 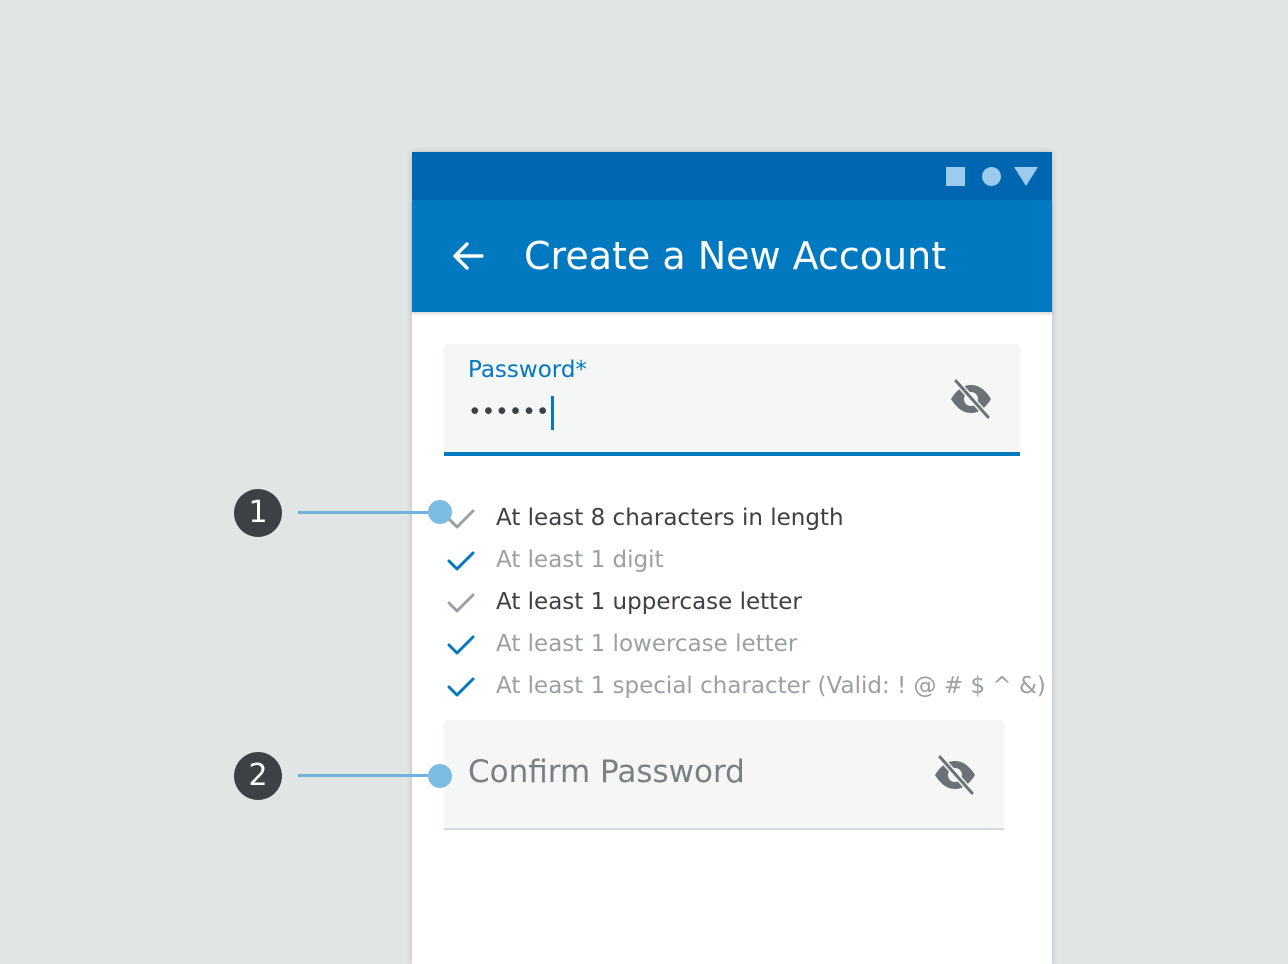 I want to click on requirement-item: At least 8 characters in length, so click(x=746, y=518).